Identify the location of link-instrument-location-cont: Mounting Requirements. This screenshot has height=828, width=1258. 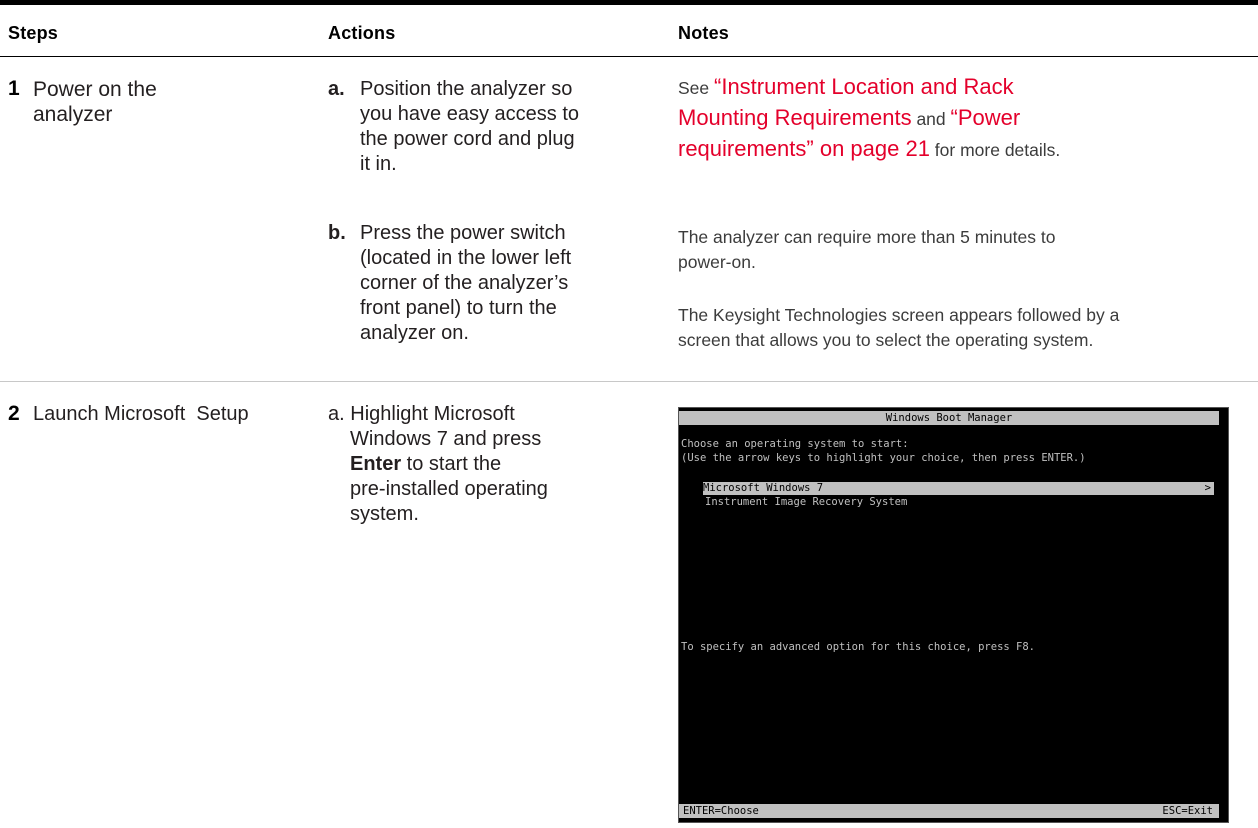
(795, 117).